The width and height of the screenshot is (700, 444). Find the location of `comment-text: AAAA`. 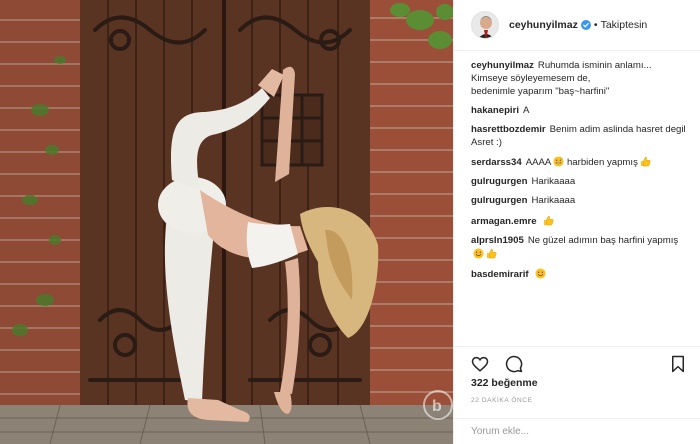

comment-text: AAAA is located at coordinates (538, 162).